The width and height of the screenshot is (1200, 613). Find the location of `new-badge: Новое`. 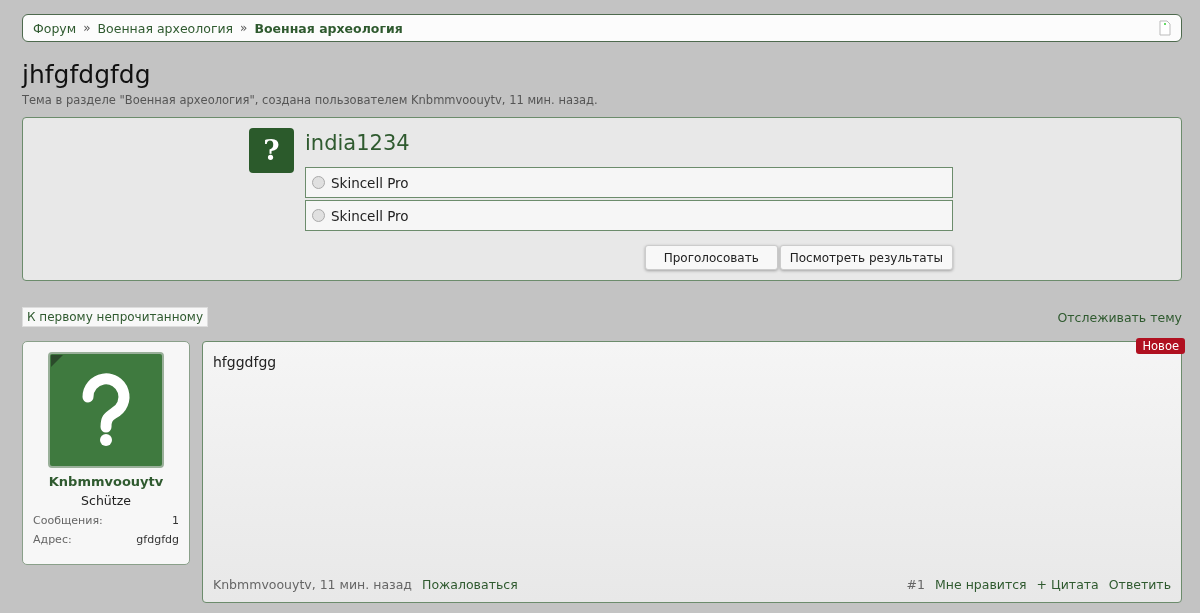

new-badge: Новое is located at coordinates (1160, 346).